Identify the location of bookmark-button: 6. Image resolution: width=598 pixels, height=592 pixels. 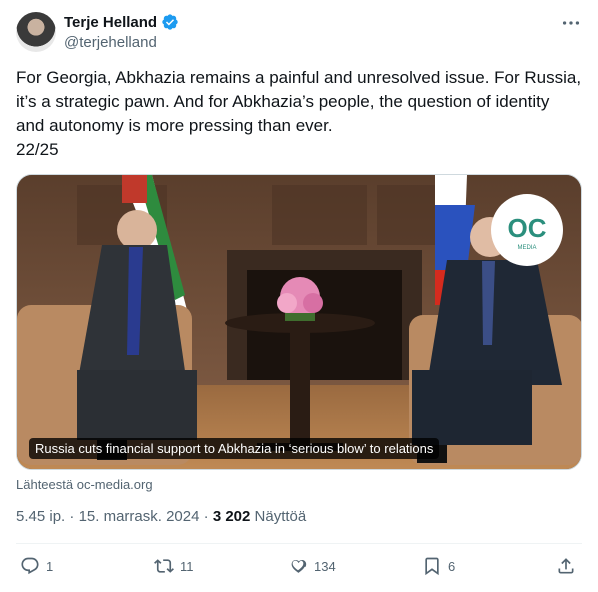
(438, 566).